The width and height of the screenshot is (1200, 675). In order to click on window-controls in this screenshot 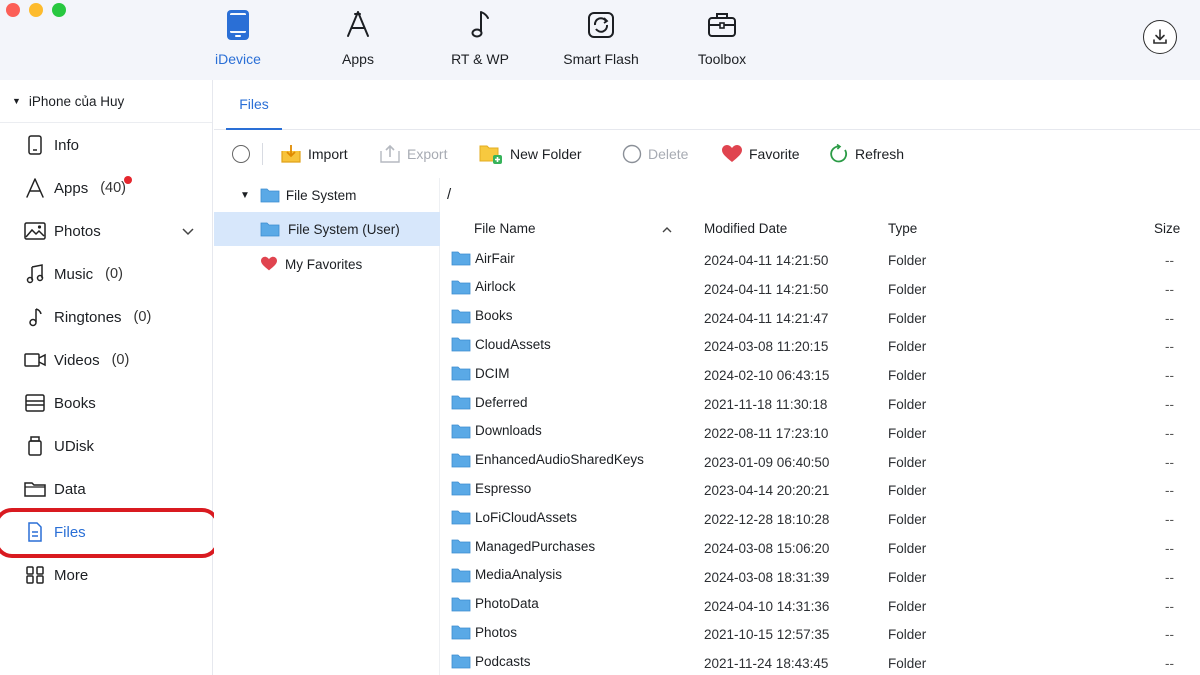, I will do `click(36, 10)`.